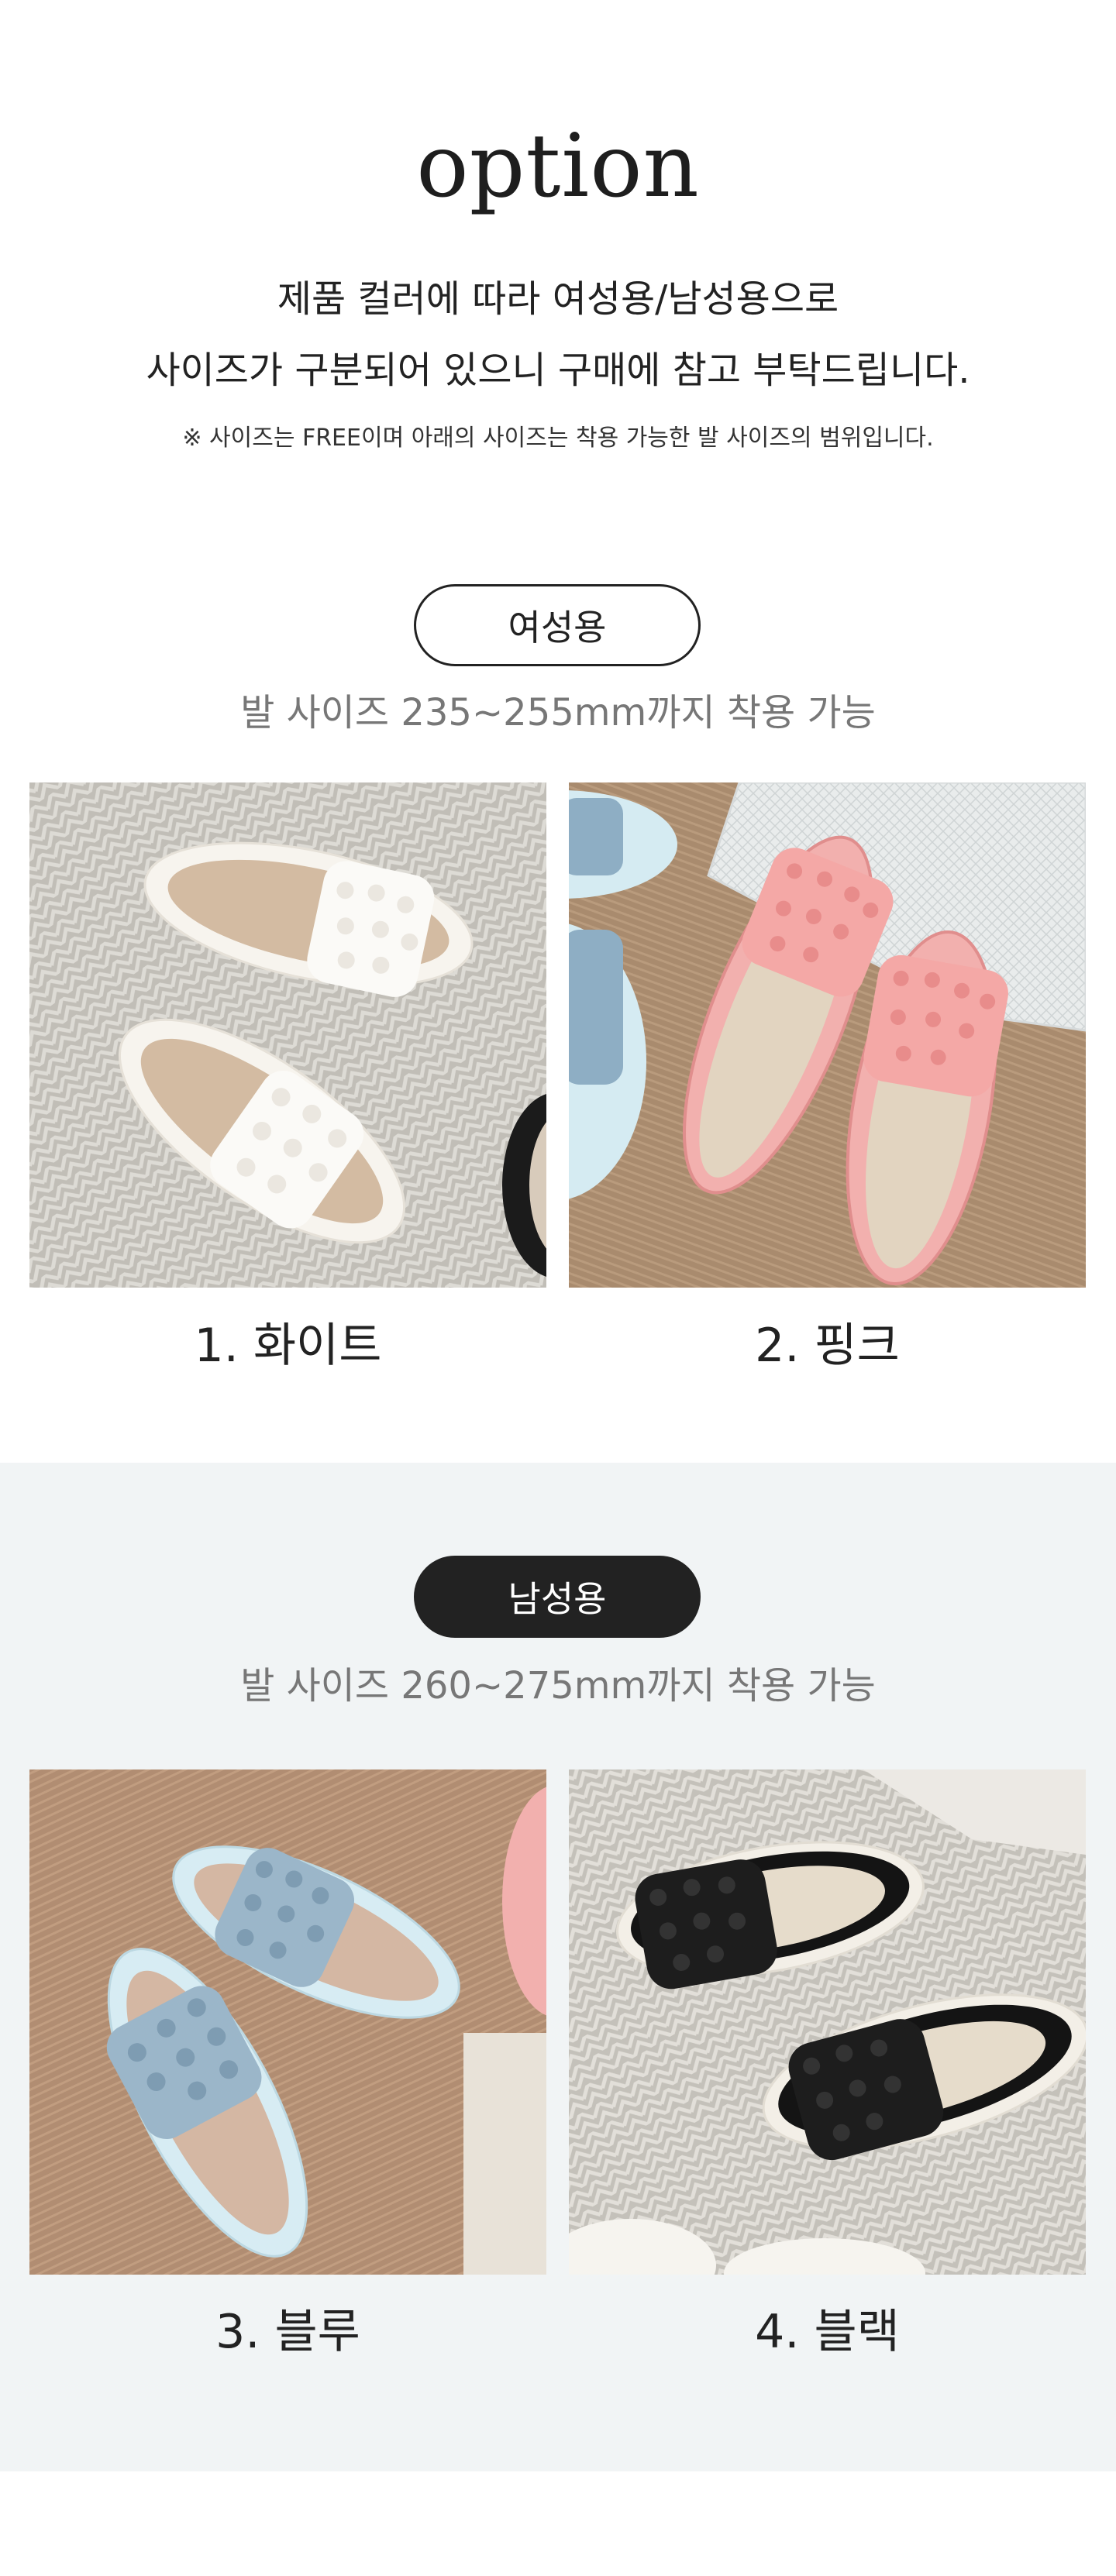 The image size is (1116, 2576). I want to click on women-badge: 여성용, so click(557, 625).